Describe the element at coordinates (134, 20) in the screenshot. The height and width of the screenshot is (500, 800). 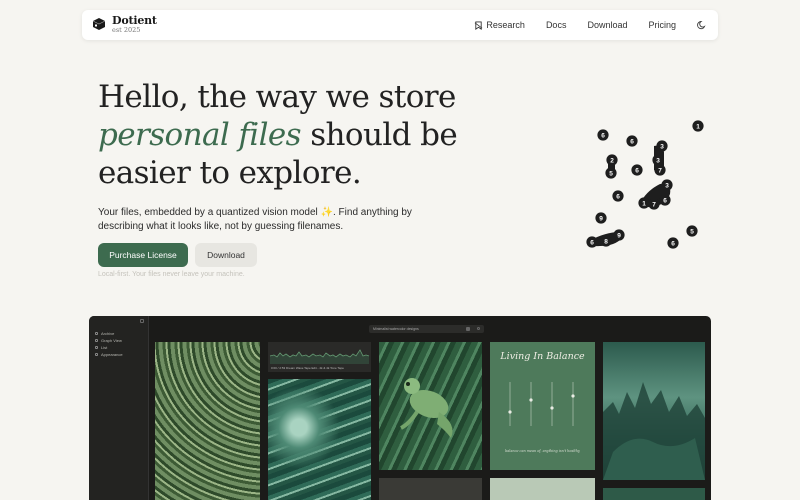
I see `brand-name: Dotient` at that location.